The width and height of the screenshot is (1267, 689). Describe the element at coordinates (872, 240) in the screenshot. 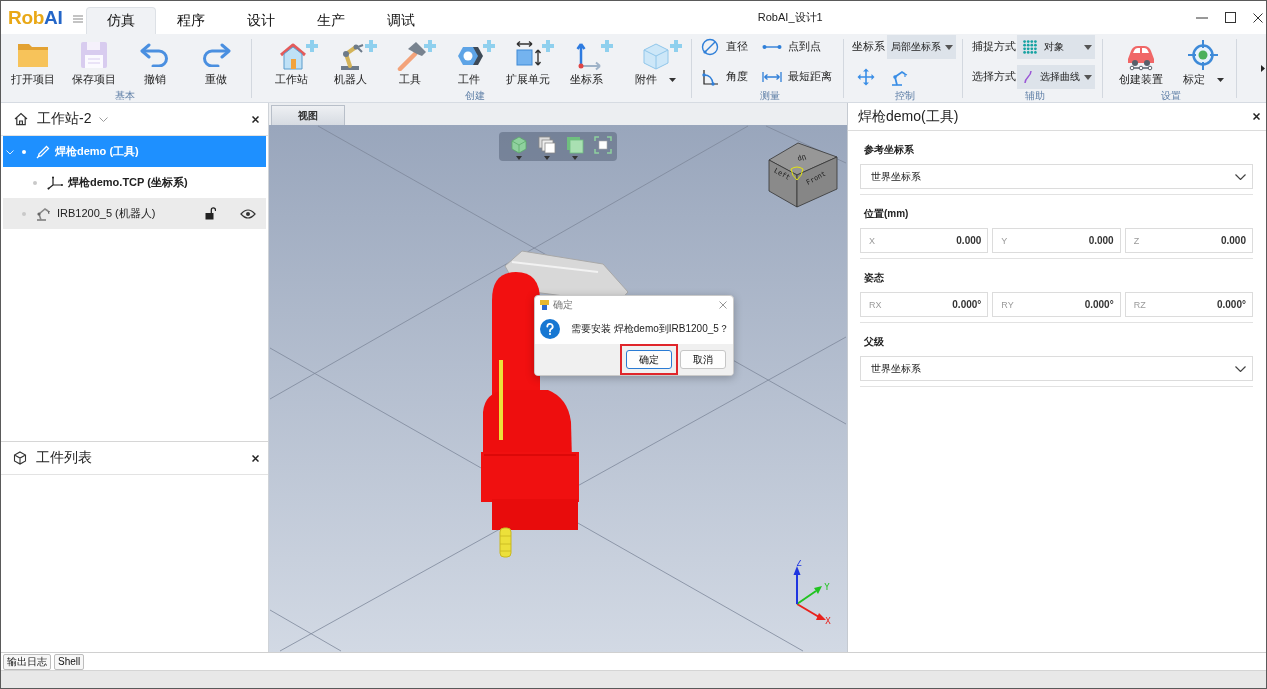

I see `axis-label: X` at that location.